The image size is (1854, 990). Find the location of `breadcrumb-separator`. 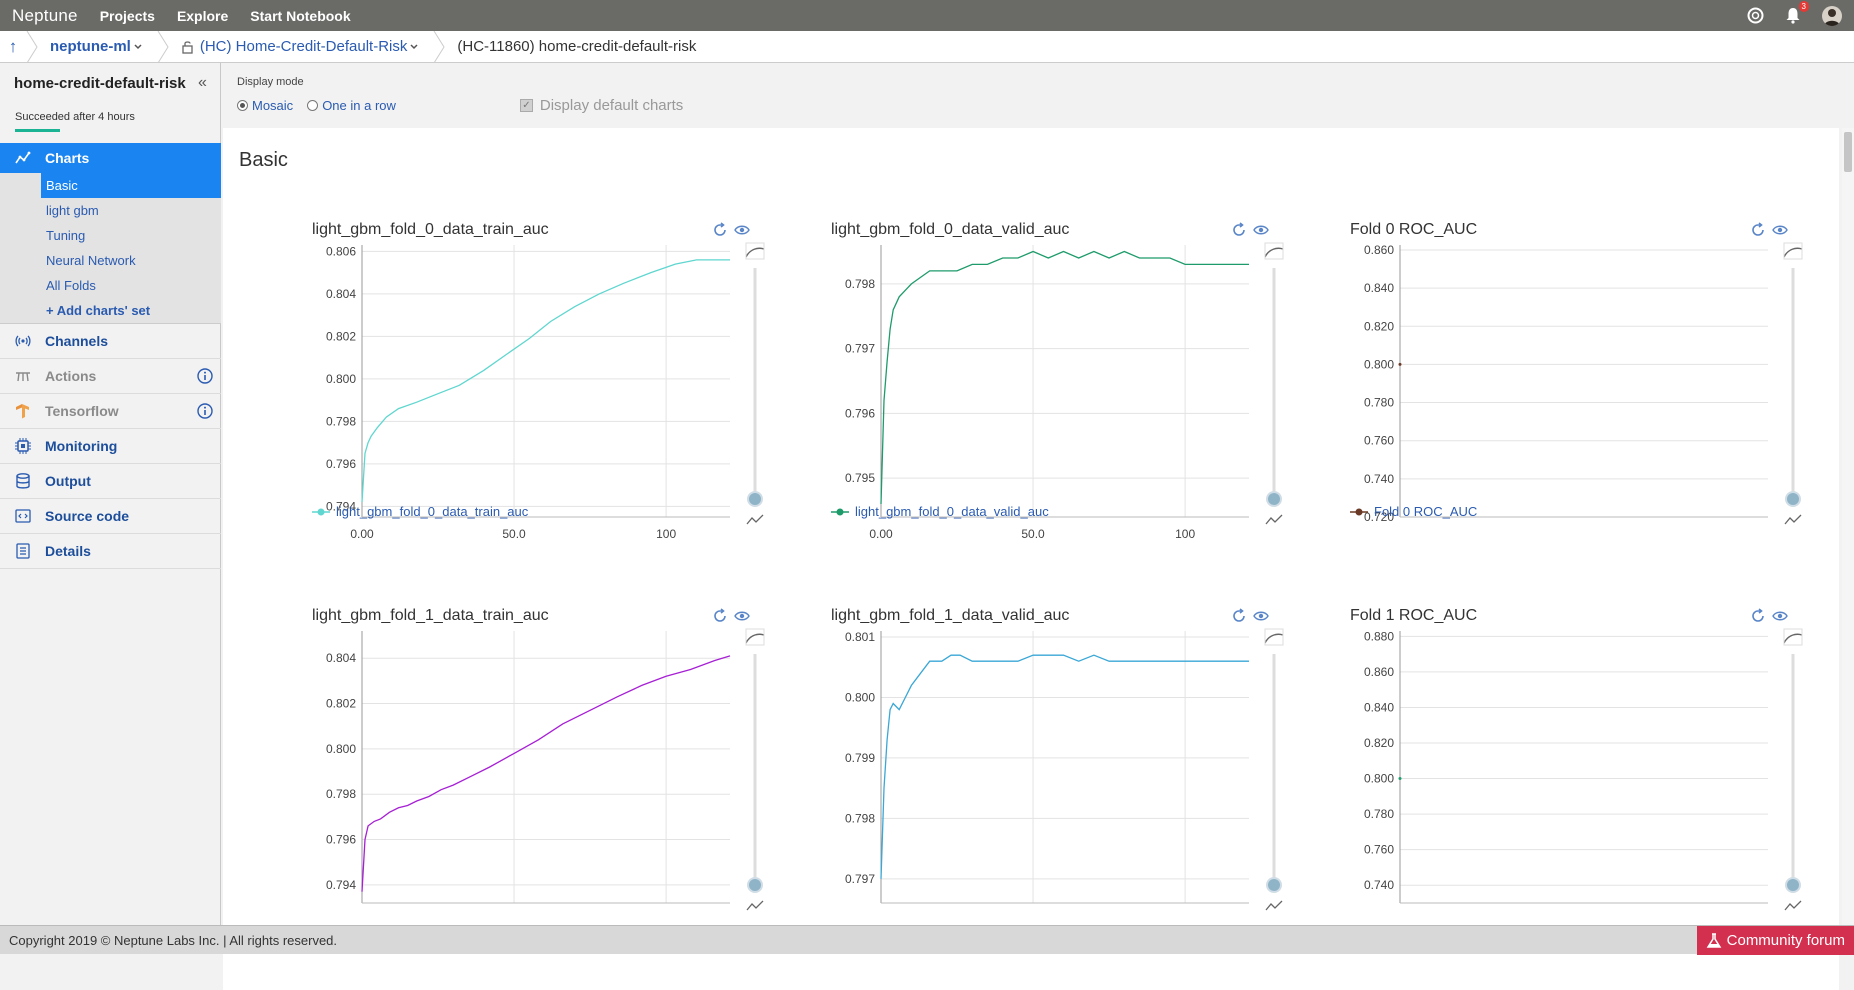

breadcrumb-separator is located at coordinates (163, 46).